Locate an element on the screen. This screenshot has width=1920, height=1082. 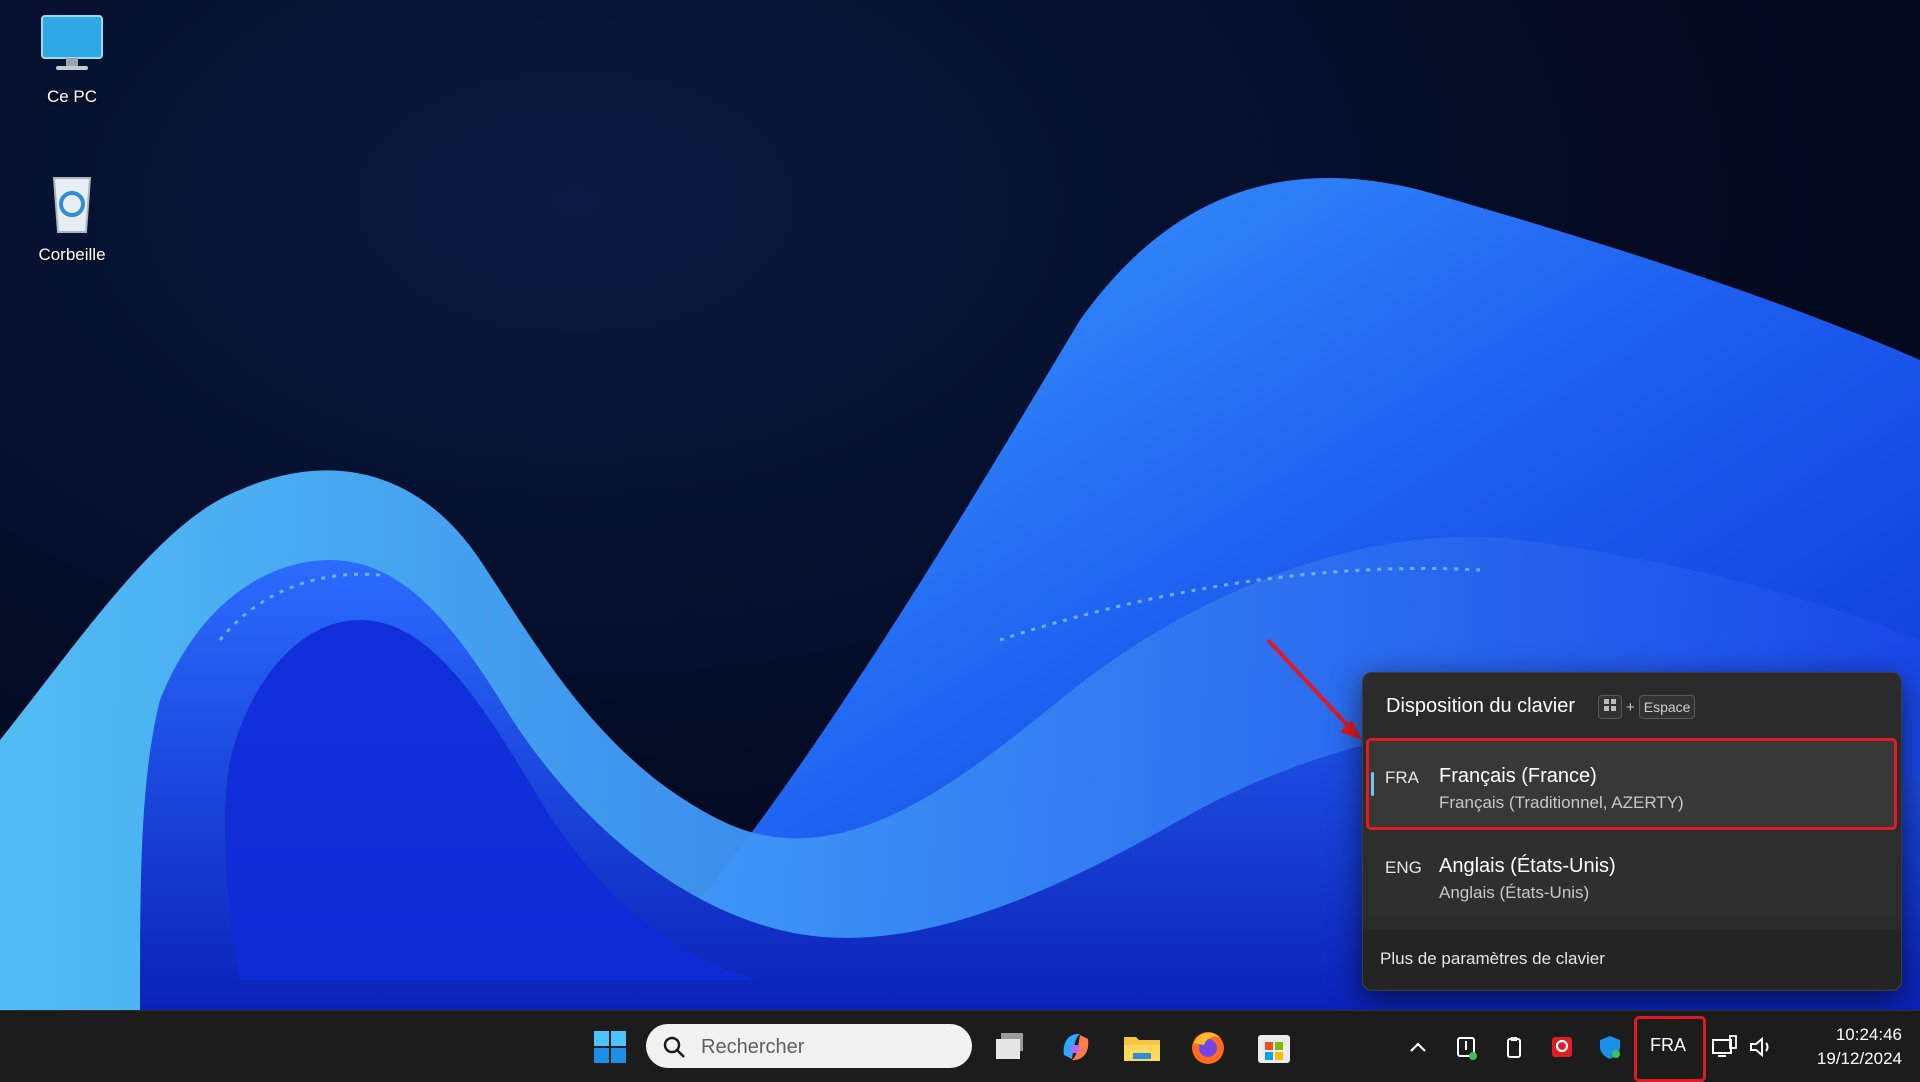
volume-icon is located at coordinates (1761, 1047).